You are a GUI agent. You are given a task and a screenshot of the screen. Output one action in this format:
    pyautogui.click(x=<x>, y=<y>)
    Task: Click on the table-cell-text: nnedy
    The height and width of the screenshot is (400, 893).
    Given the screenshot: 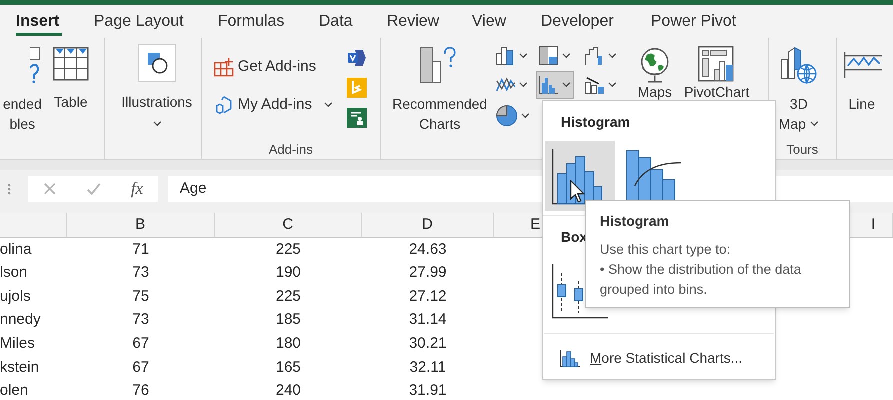 What is the action you would take?
    pyautogui.click(x=21, y=320)
    